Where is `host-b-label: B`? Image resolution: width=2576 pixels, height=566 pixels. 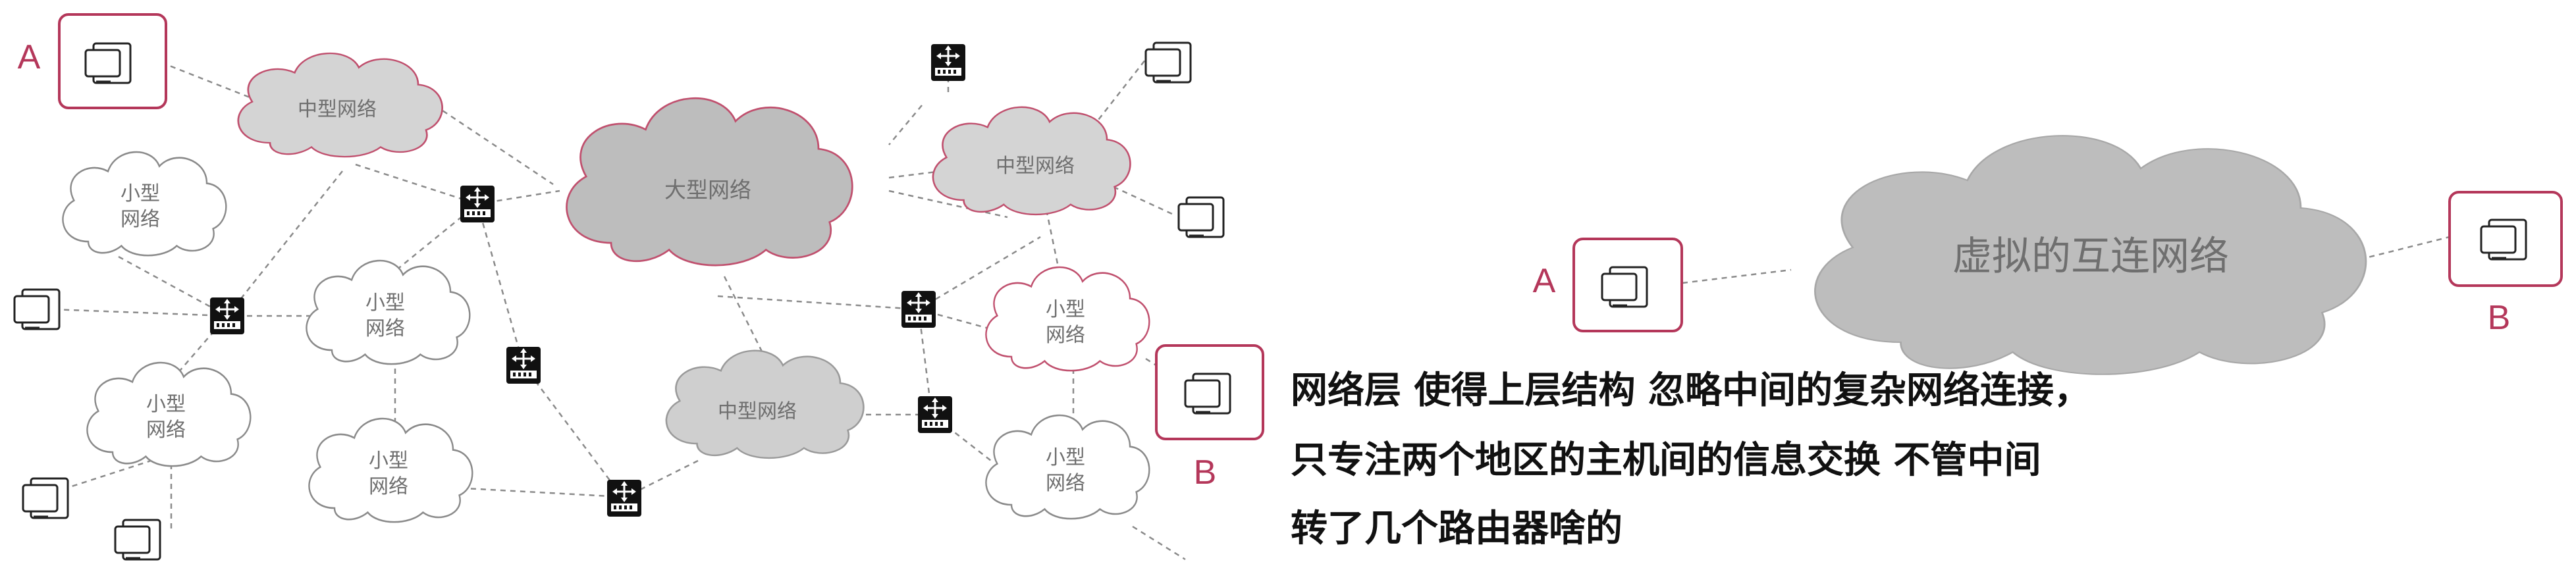 host-b-label: B is located at coordinates (1205, 472).